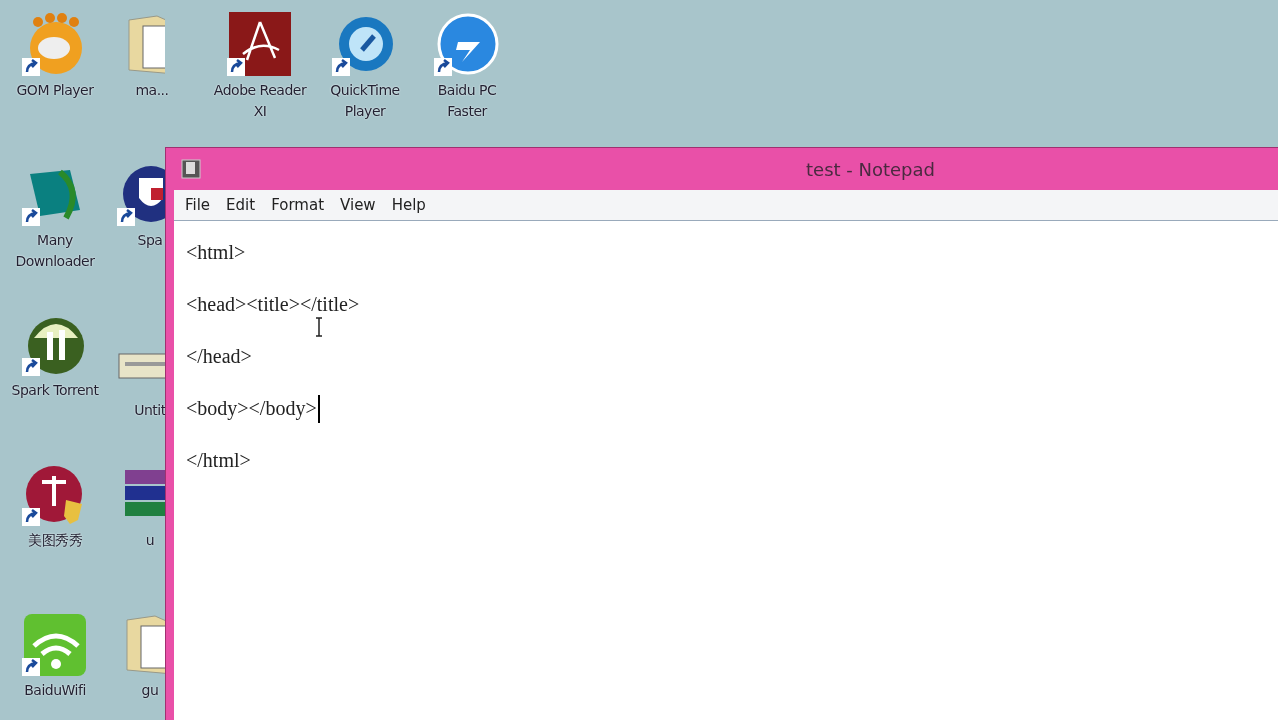 This screenshot has height=720, width=1278. Describe the element at coordinates (150, 540) in the screenshot. I see `icon-label: u` at that location.